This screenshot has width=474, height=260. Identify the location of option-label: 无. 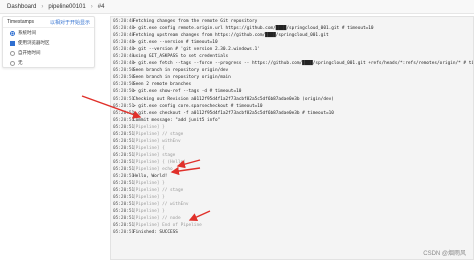
(20, 62).